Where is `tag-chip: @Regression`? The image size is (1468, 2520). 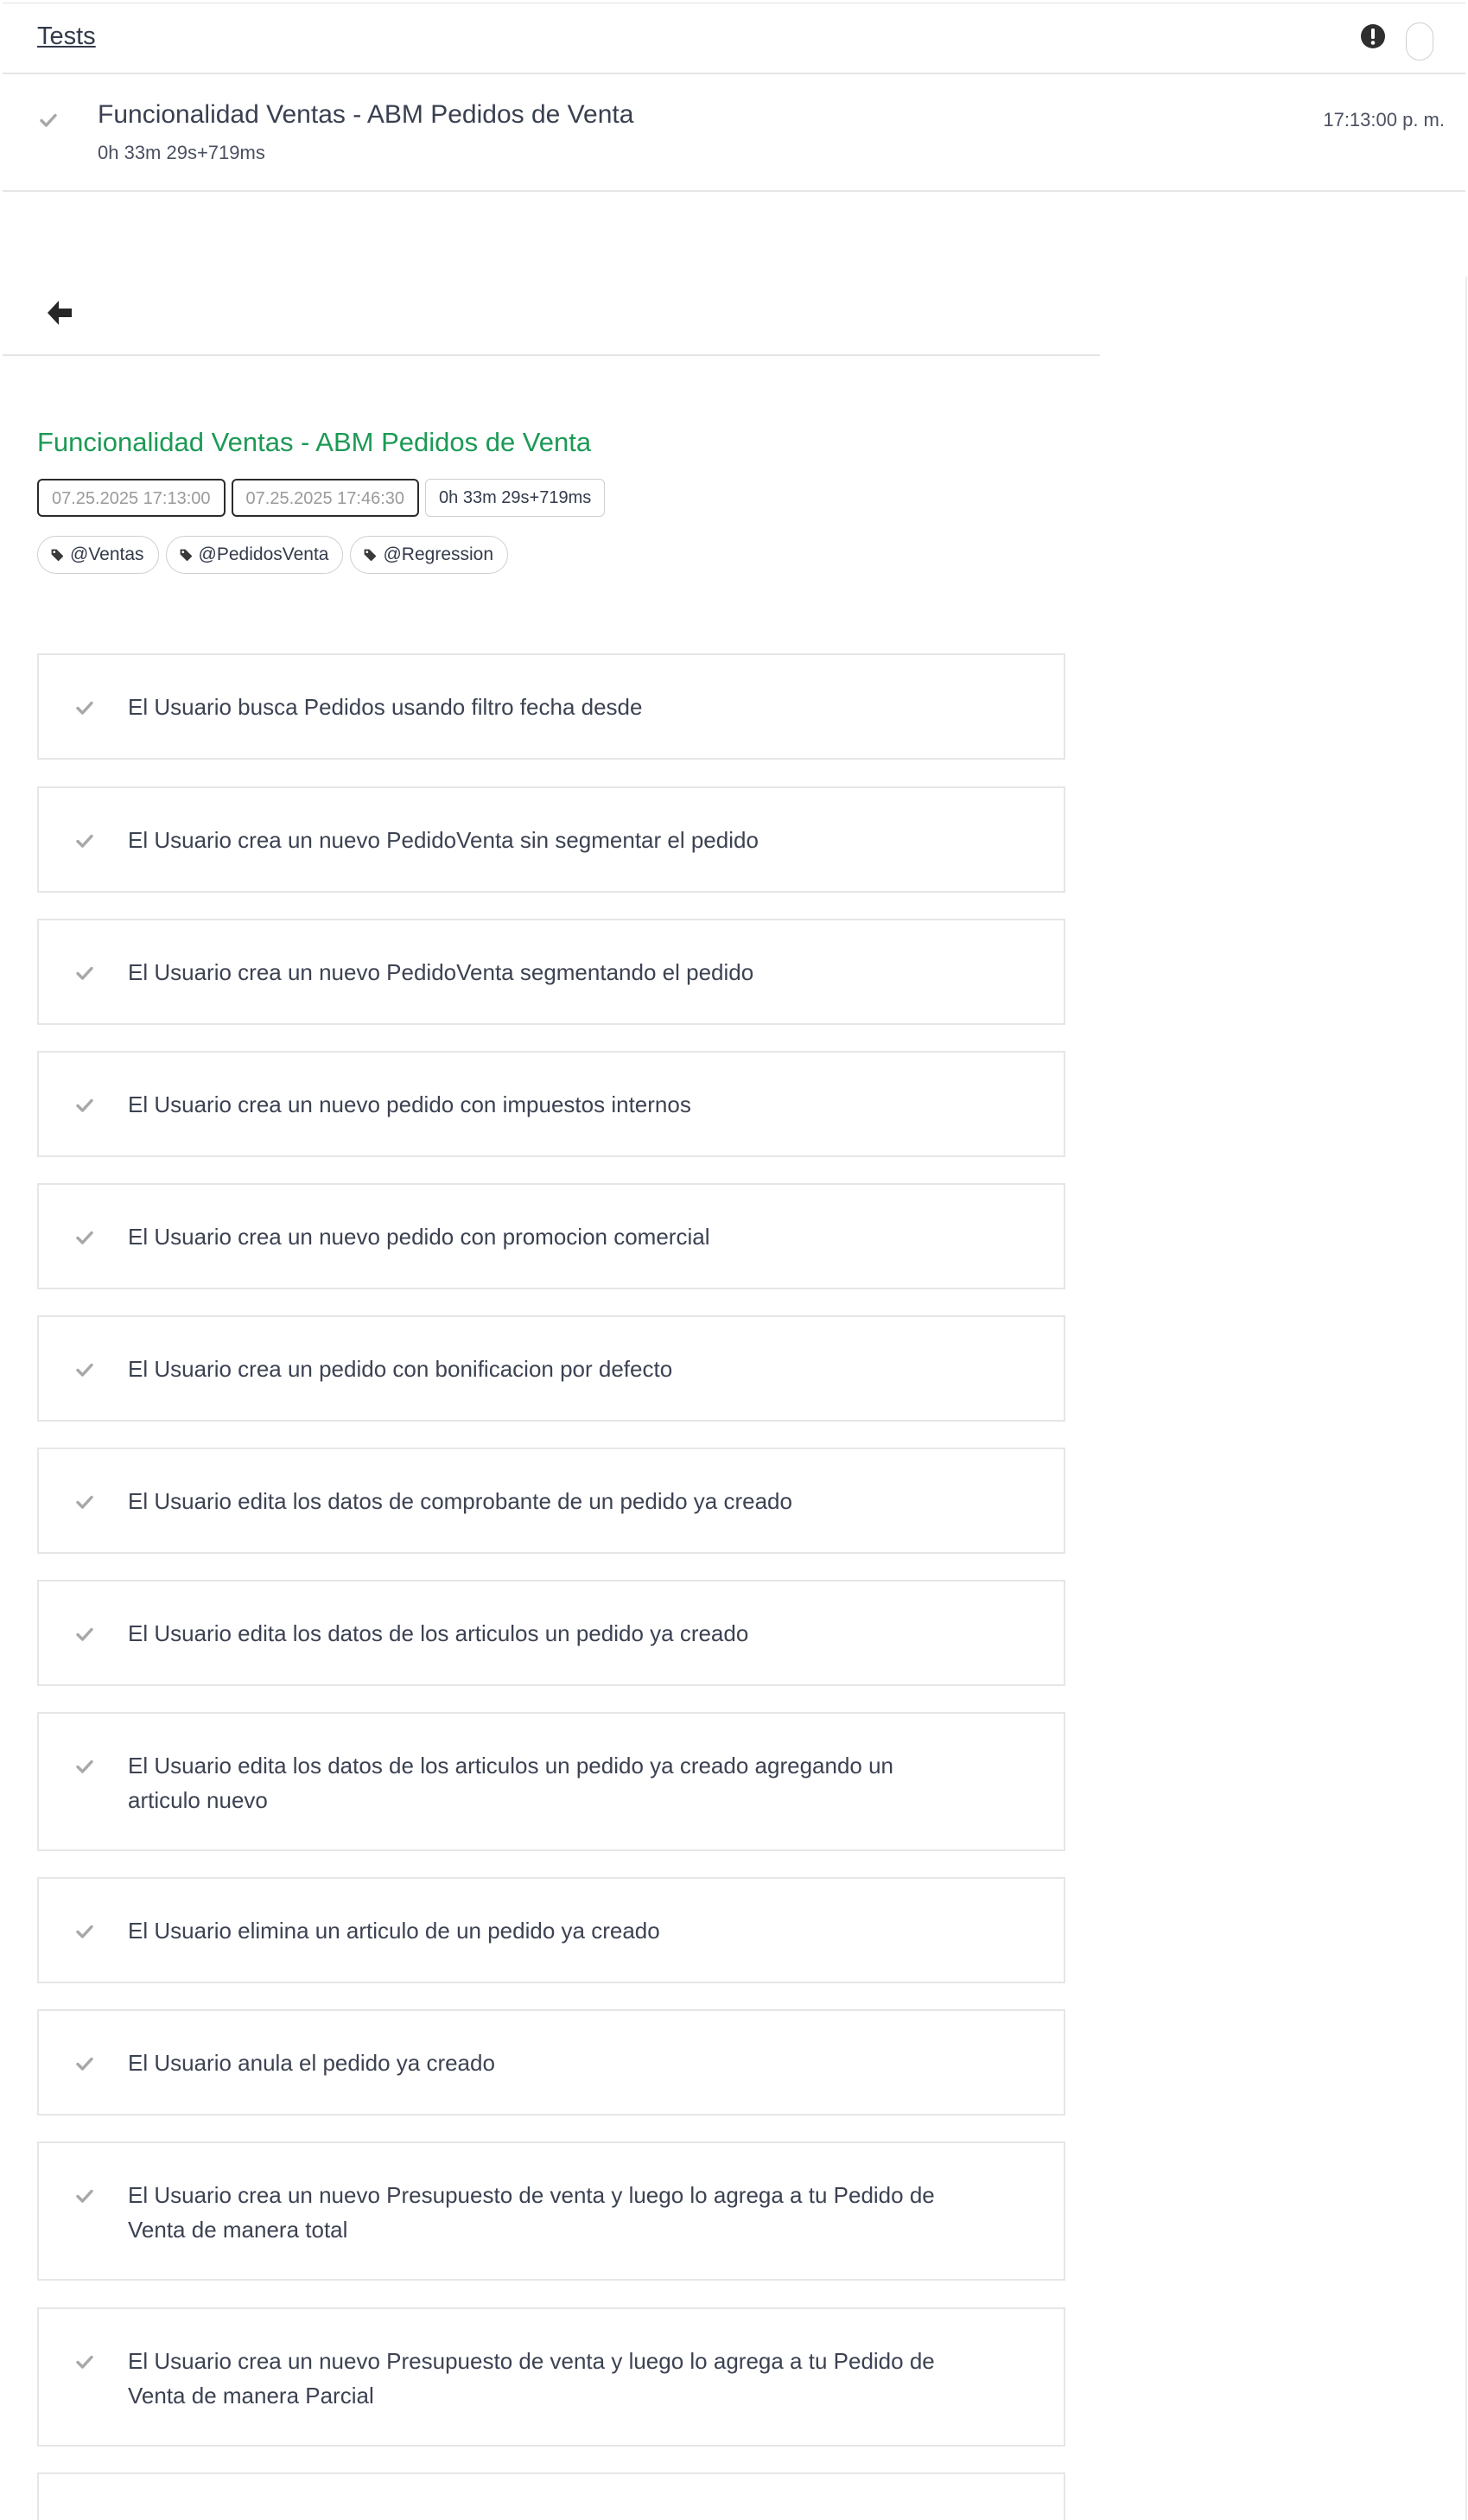 tag-chip: @Regression is located at coordinates (429, 555).